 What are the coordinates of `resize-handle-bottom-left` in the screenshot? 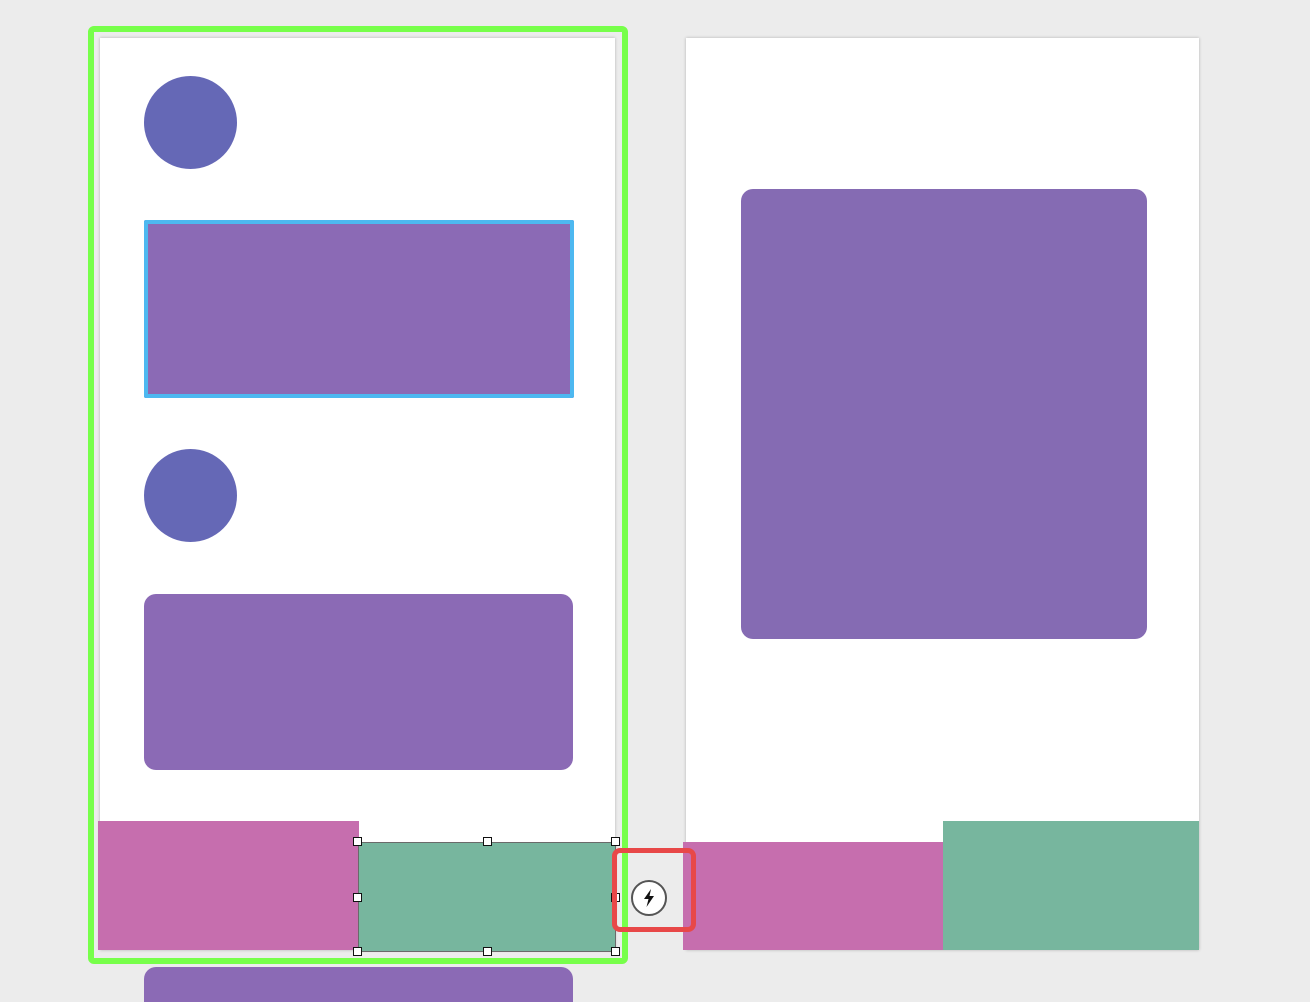 It's located at (357, 951).